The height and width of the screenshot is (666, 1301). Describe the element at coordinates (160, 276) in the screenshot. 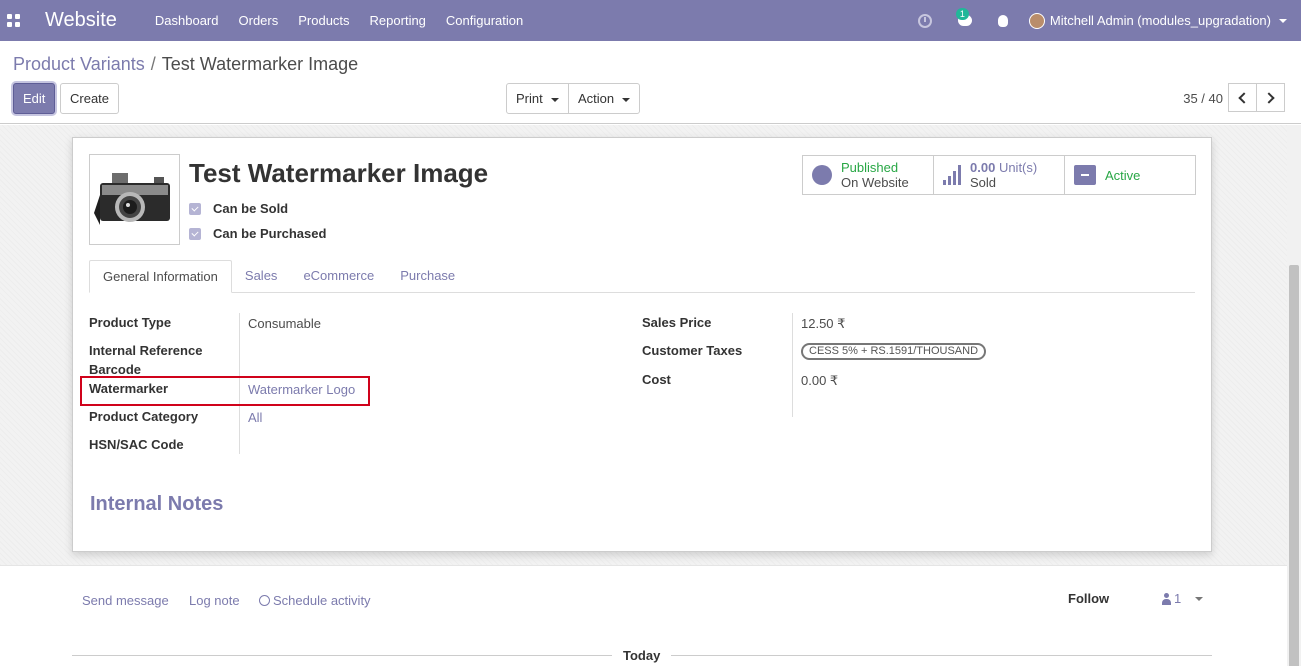

I see `tab-general-information: General Information` at that location.